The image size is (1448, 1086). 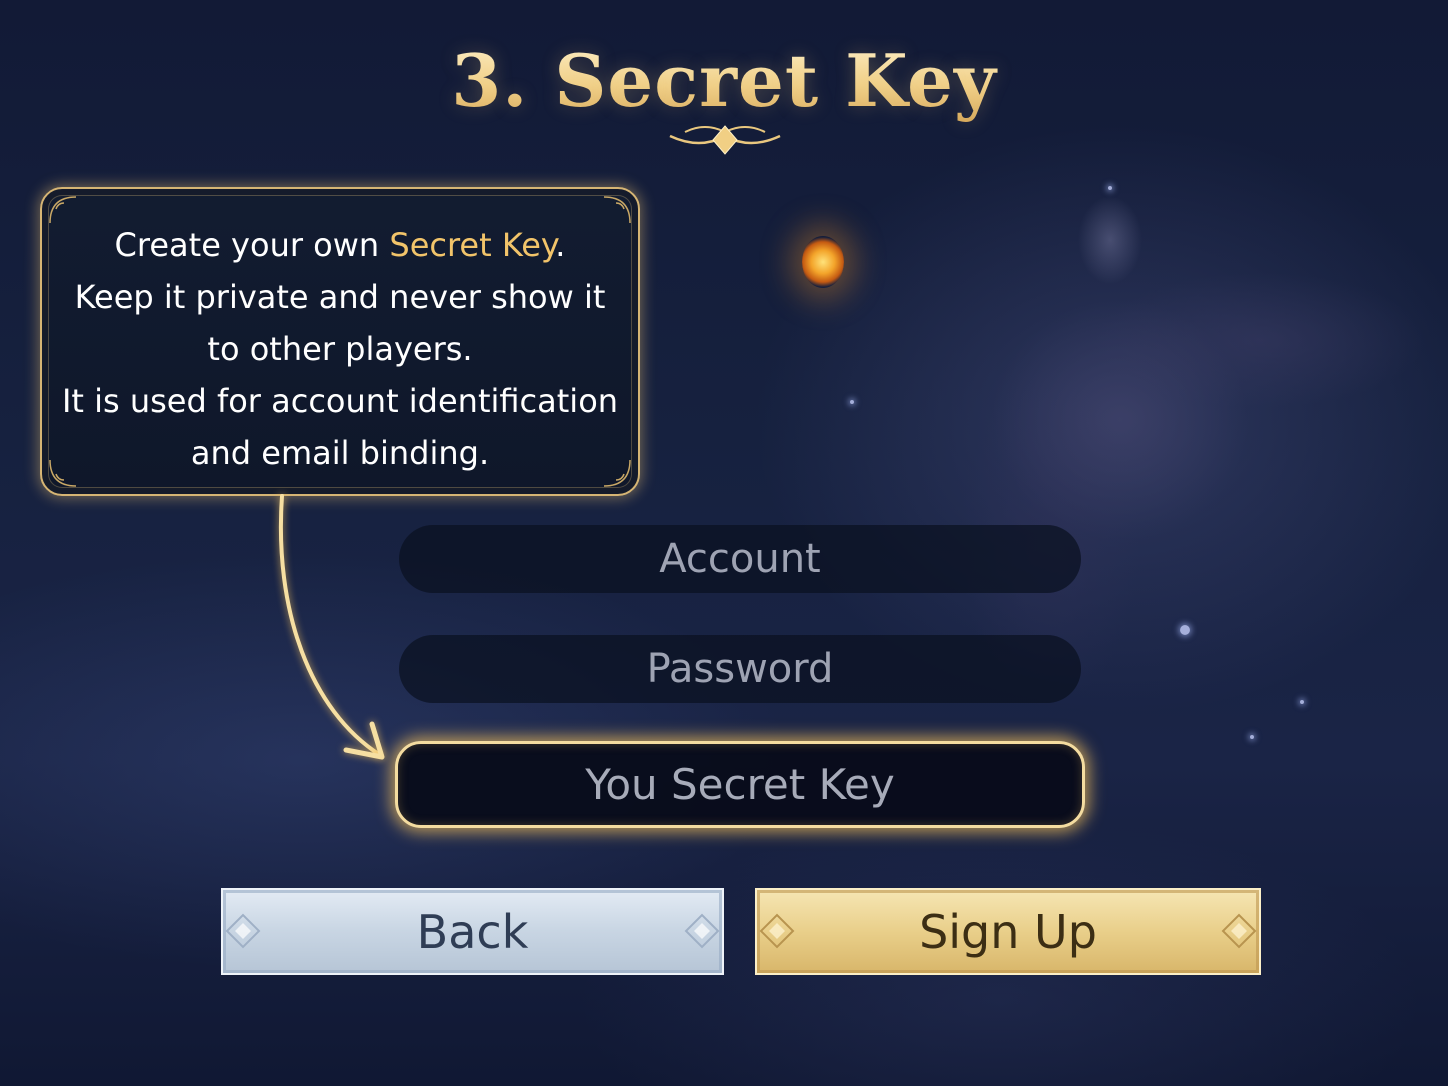 I want to click on sign-up-button-label: Sign Up, so click(x=1008, y=931).